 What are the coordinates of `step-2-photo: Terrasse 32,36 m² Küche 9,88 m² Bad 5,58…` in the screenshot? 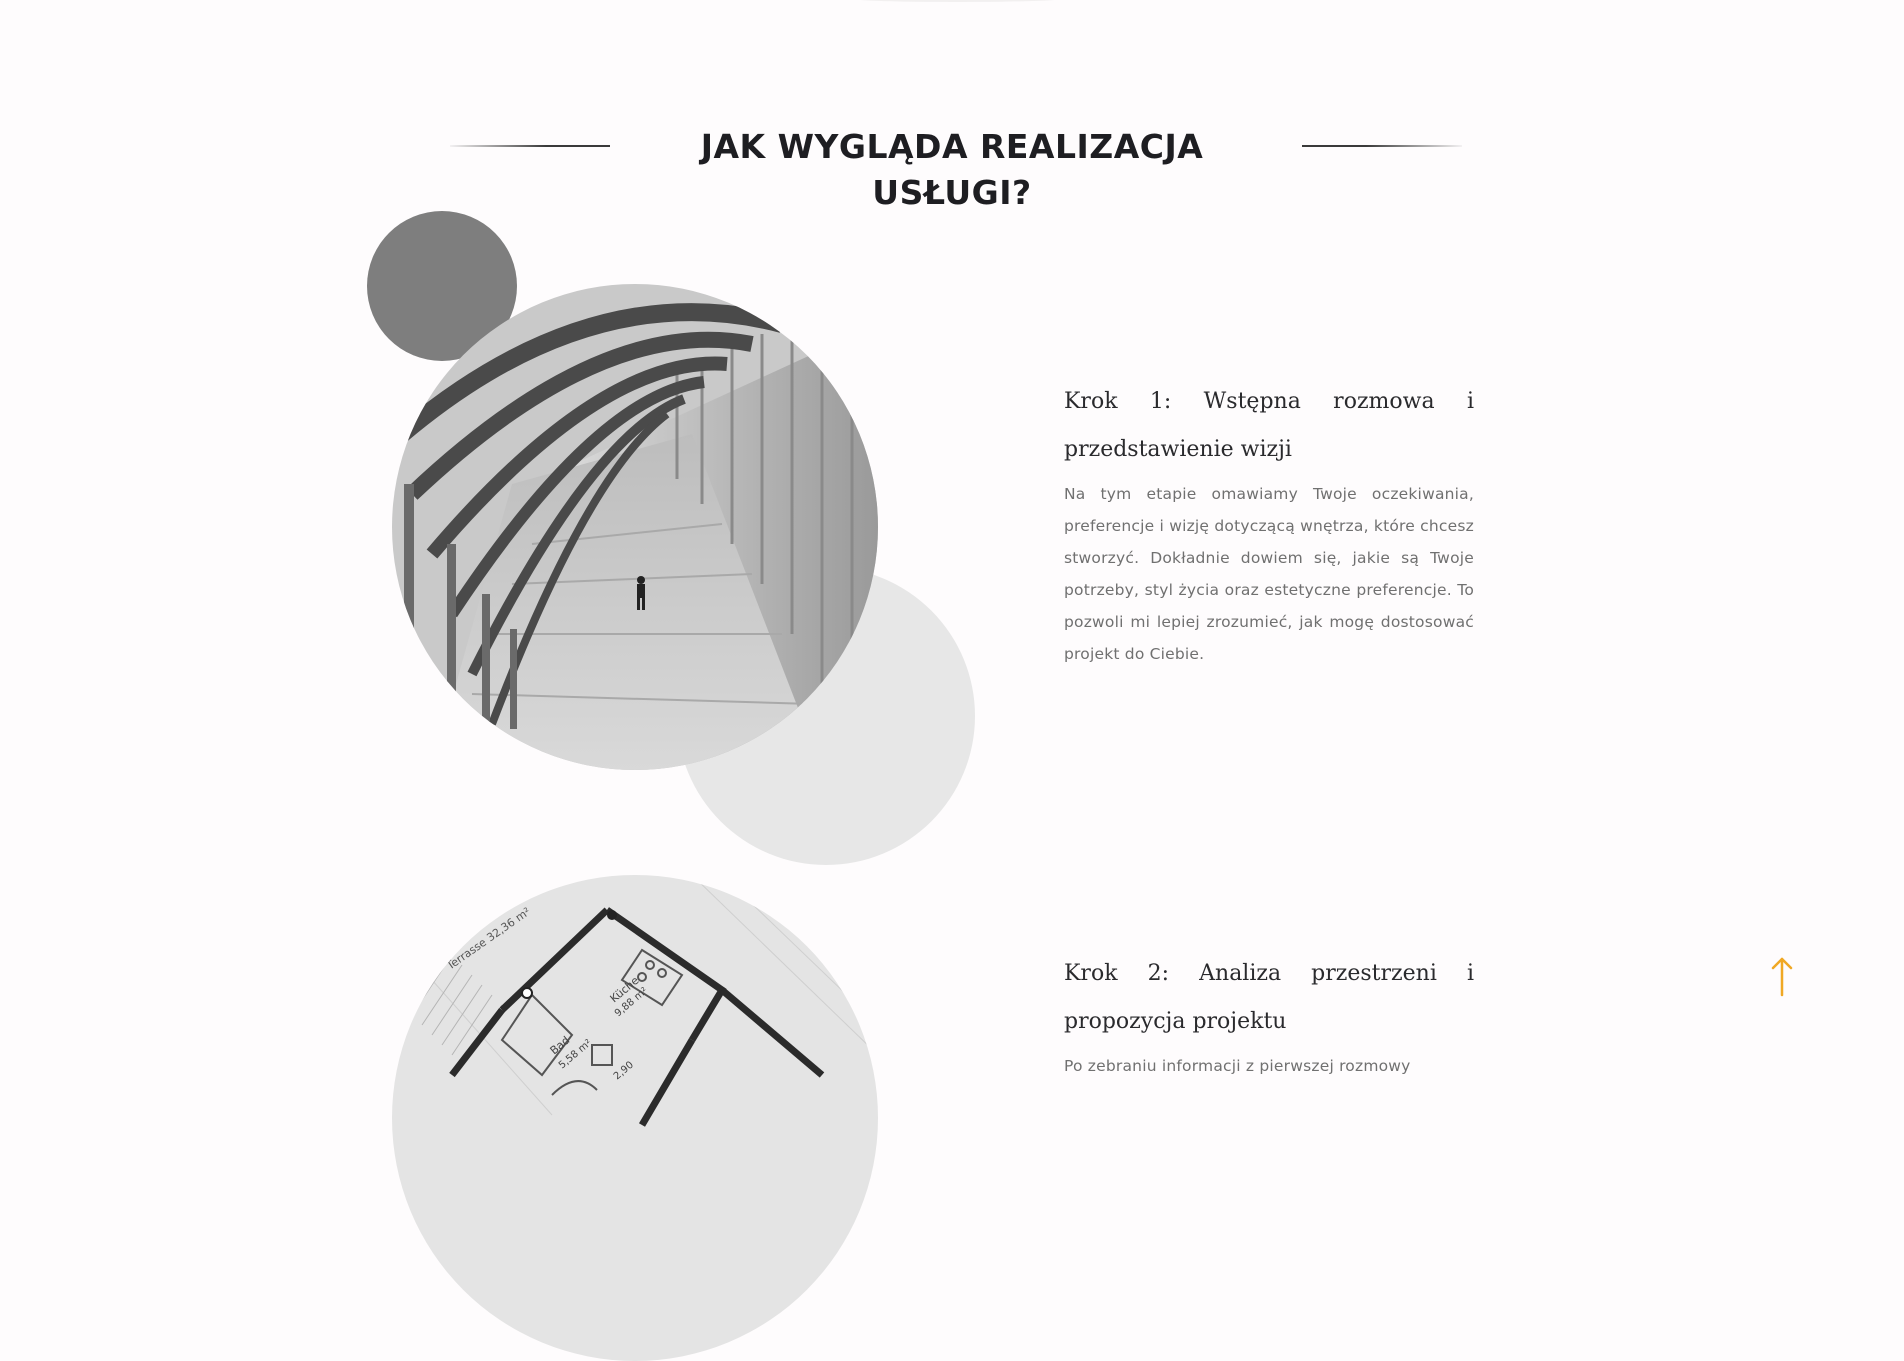 It's located at (635, 1118).